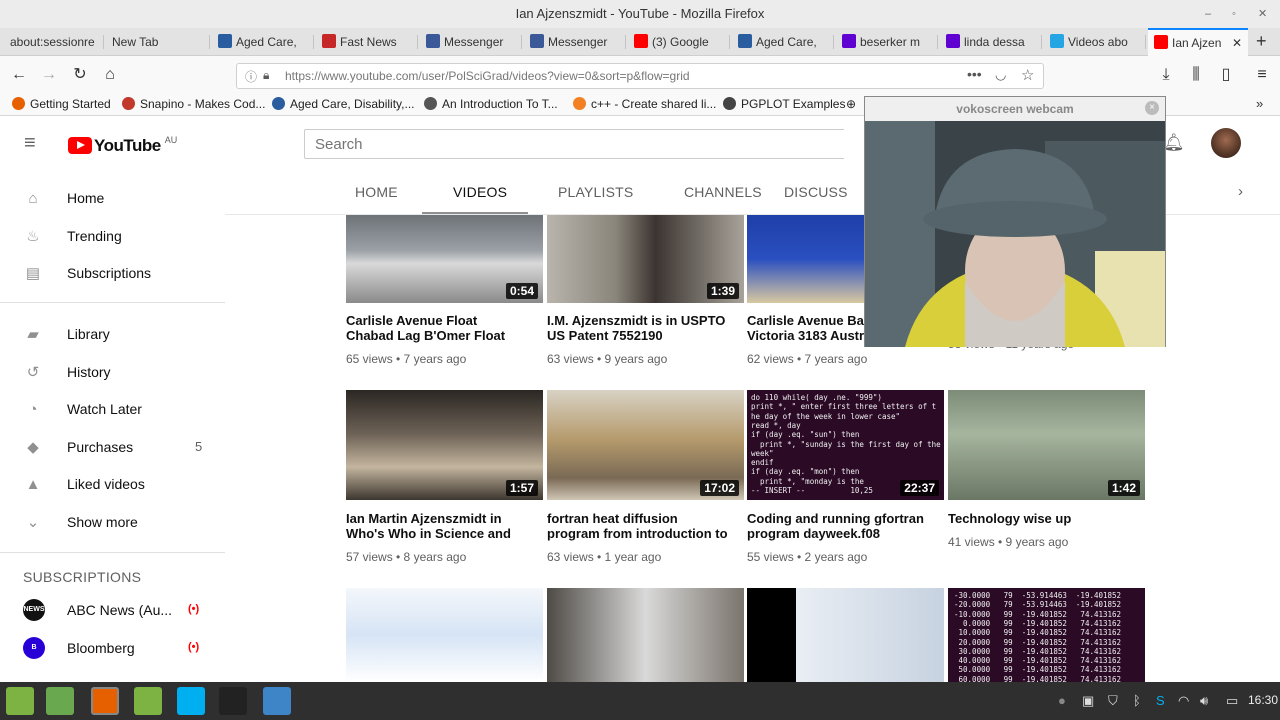 The height and width of the screenshot is (720, 1280). Describe the element at coordinates (33, 409) in the screenshot. I see `clock-icon: ◔` at that location.